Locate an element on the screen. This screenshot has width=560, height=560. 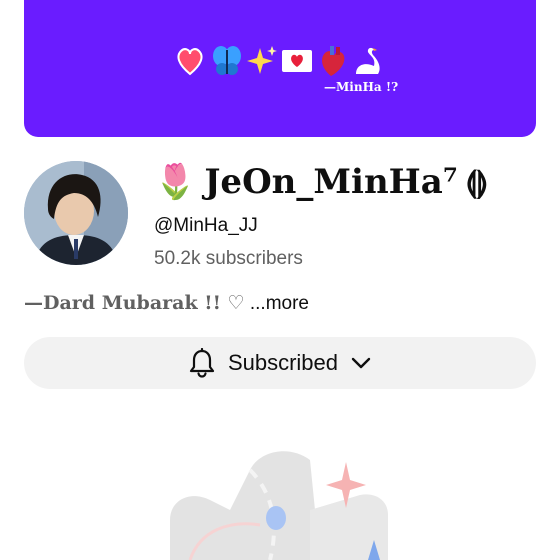
channel-name: 🌷 JeOn_MinHa⁷ ⟬⟭ is located at coordinates (321, 182).